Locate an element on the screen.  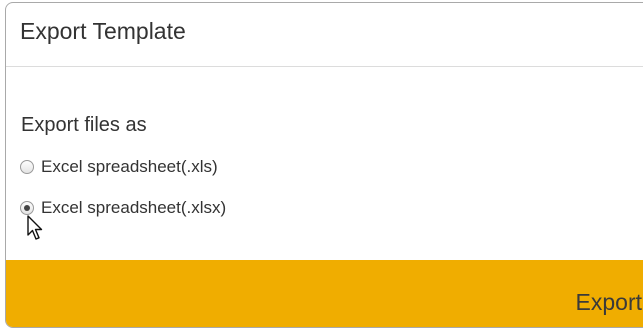
xlsx-option-label: Excel spreadsheet(.xlsx) is located at coordinates (133, 207).